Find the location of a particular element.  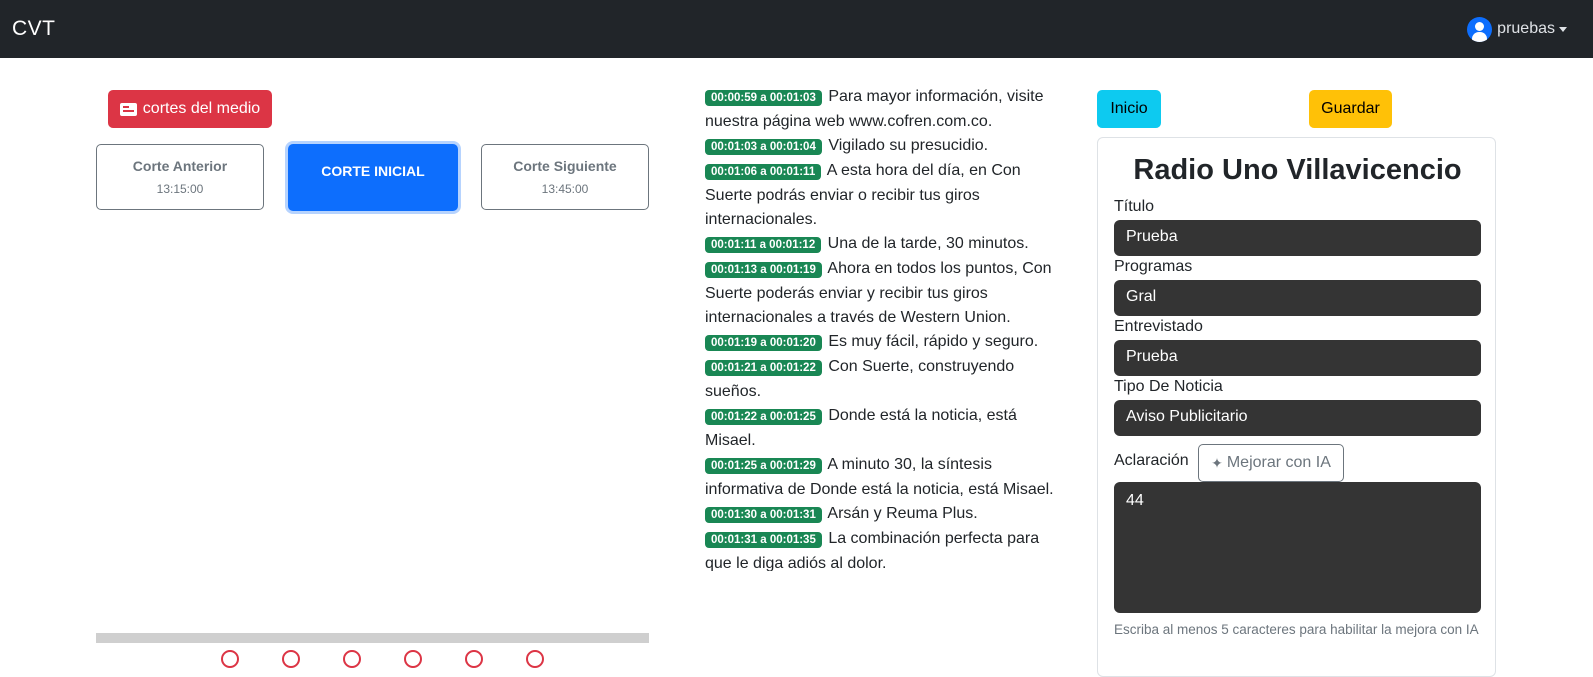

corte-inicial-button: CORTE INICIAL is located at coordinates (373, 177).